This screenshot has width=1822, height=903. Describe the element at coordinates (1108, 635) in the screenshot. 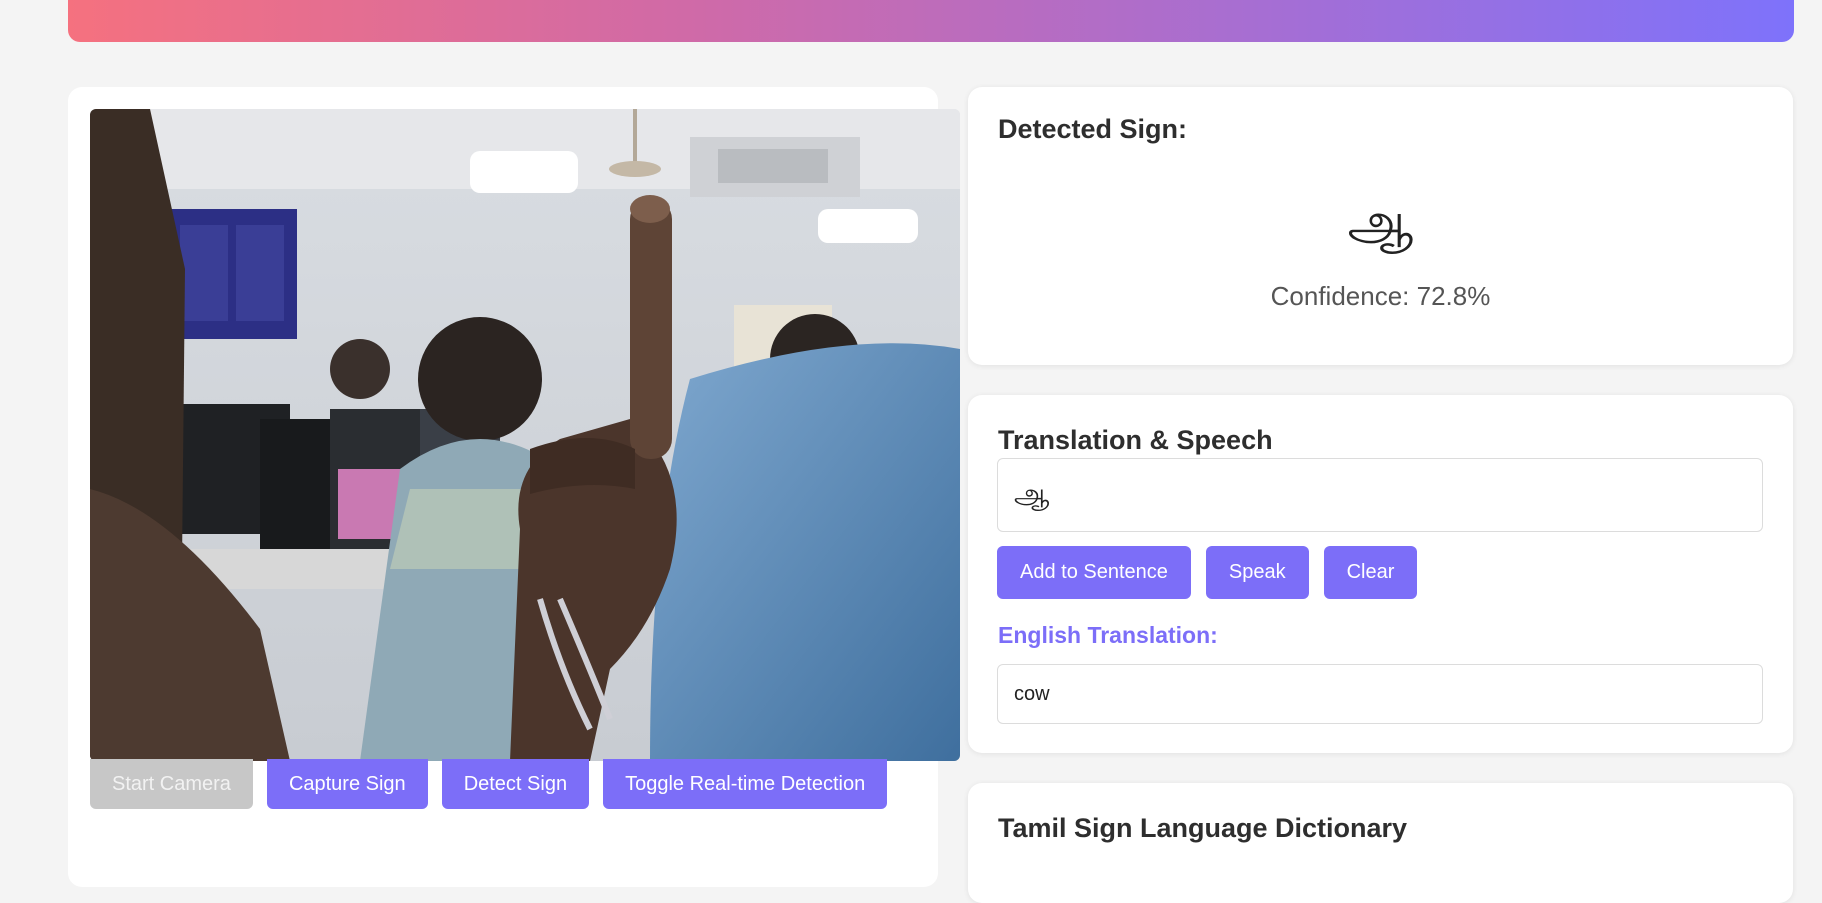

I see `english-translation-label: English Translation:` at that location.